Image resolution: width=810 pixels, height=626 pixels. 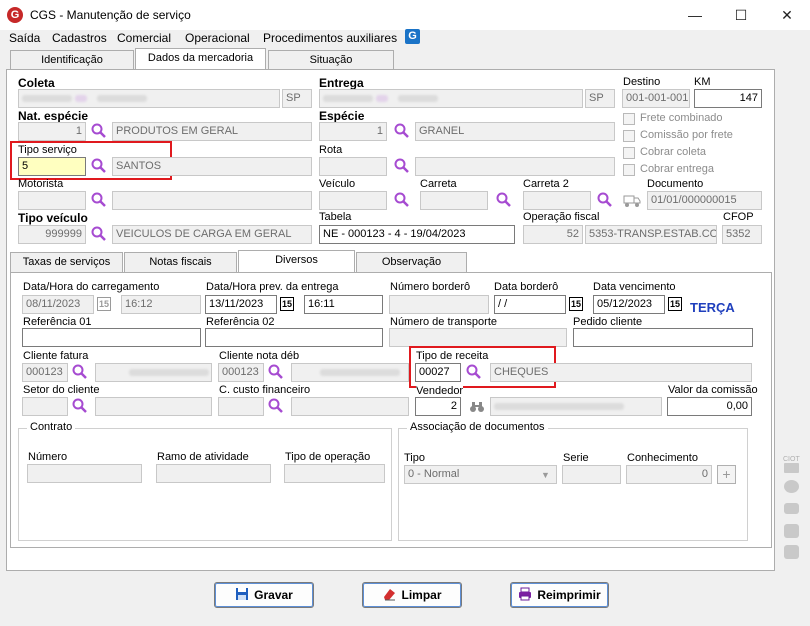 I want to click on gravar-button: Gravar, so click(x=264, y=595).